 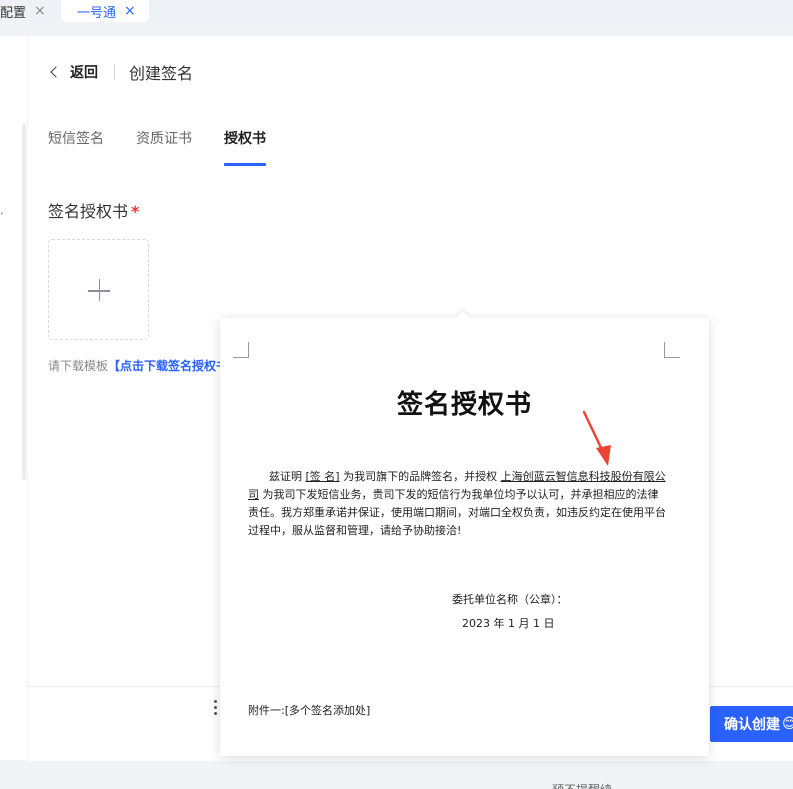 What do you see at coordinates (164, 147) in the screenshot?
I see `tab-qualification: 资质证书` at bounding box center [164, 147].